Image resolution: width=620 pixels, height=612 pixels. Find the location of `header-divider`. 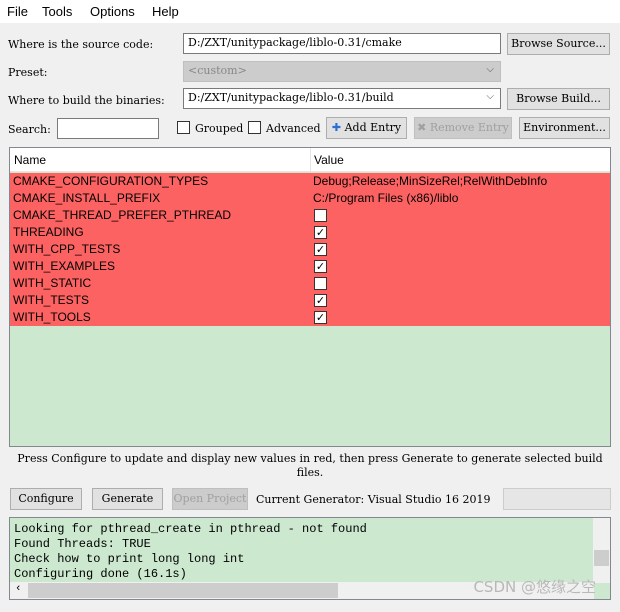

header-divider is located at coordinates (310, 160).